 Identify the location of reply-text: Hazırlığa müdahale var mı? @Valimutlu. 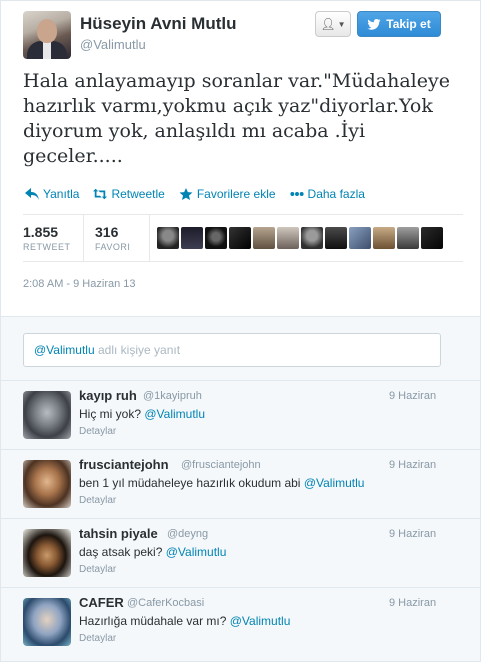
(184, 621).